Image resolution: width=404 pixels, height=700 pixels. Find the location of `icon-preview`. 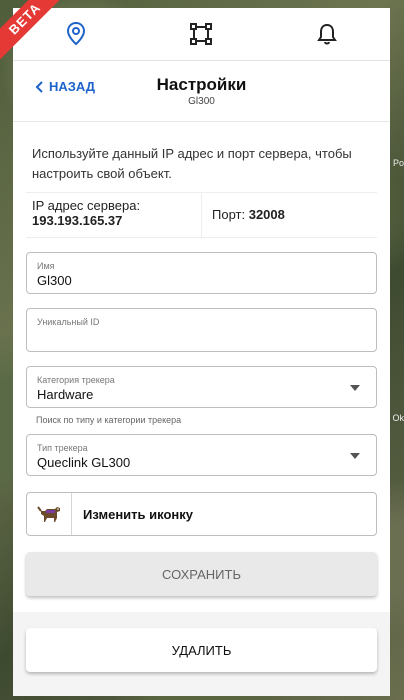

icon-preview is located at coordinates (49, 514).